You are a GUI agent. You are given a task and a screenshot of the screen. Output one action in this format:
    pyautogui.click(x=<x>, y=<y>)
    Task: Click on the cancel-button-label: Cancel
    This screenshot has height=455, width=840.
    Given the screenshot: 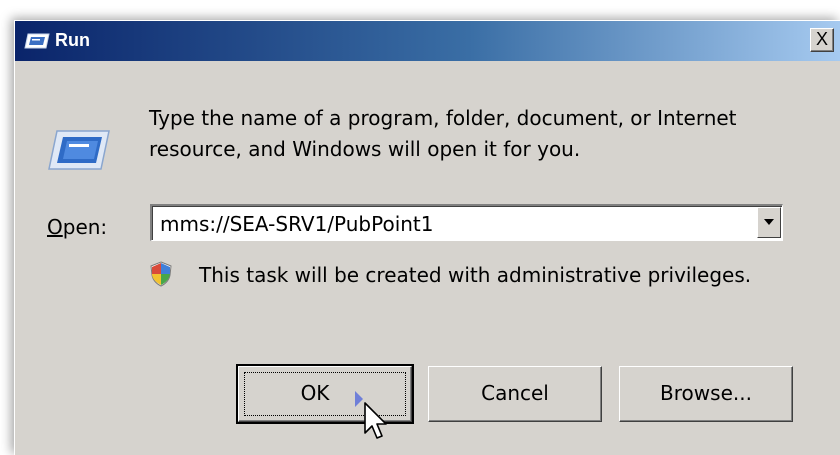 What is the action you would take?
    pyautogui.click(x=515, y=393)
    